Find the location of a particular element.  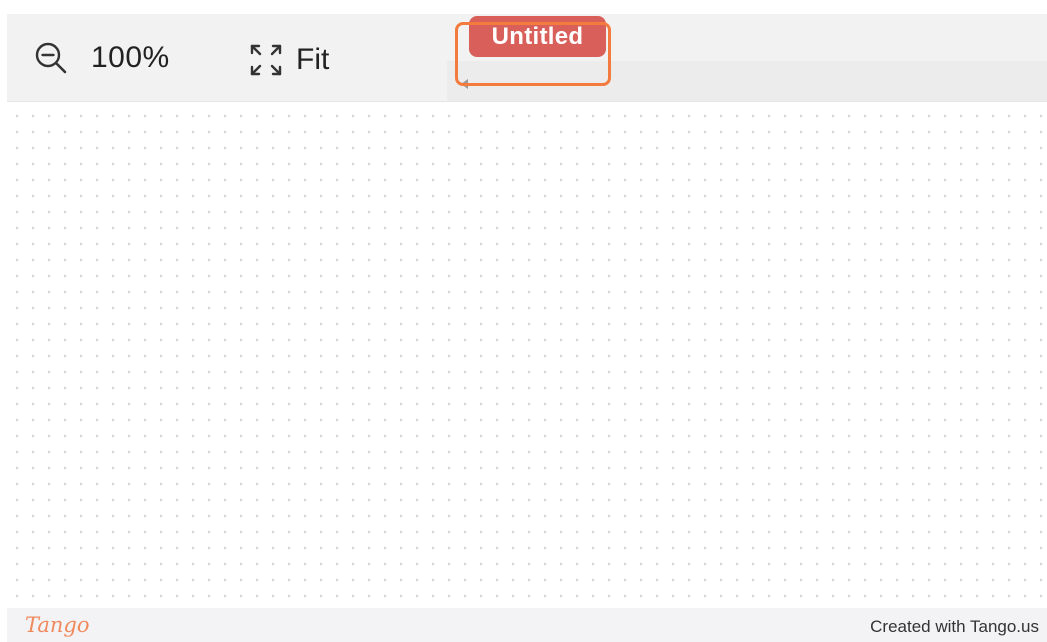

footer: Tango Created with Tango.us is located at coordinates (527, 625).